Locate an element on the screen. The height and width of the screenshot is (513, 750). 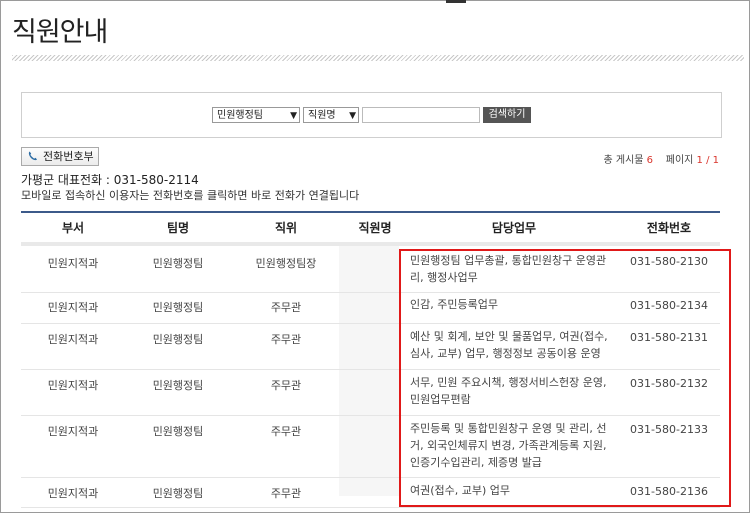
search-button: 검색하기 is located at coordinates (507, 115).